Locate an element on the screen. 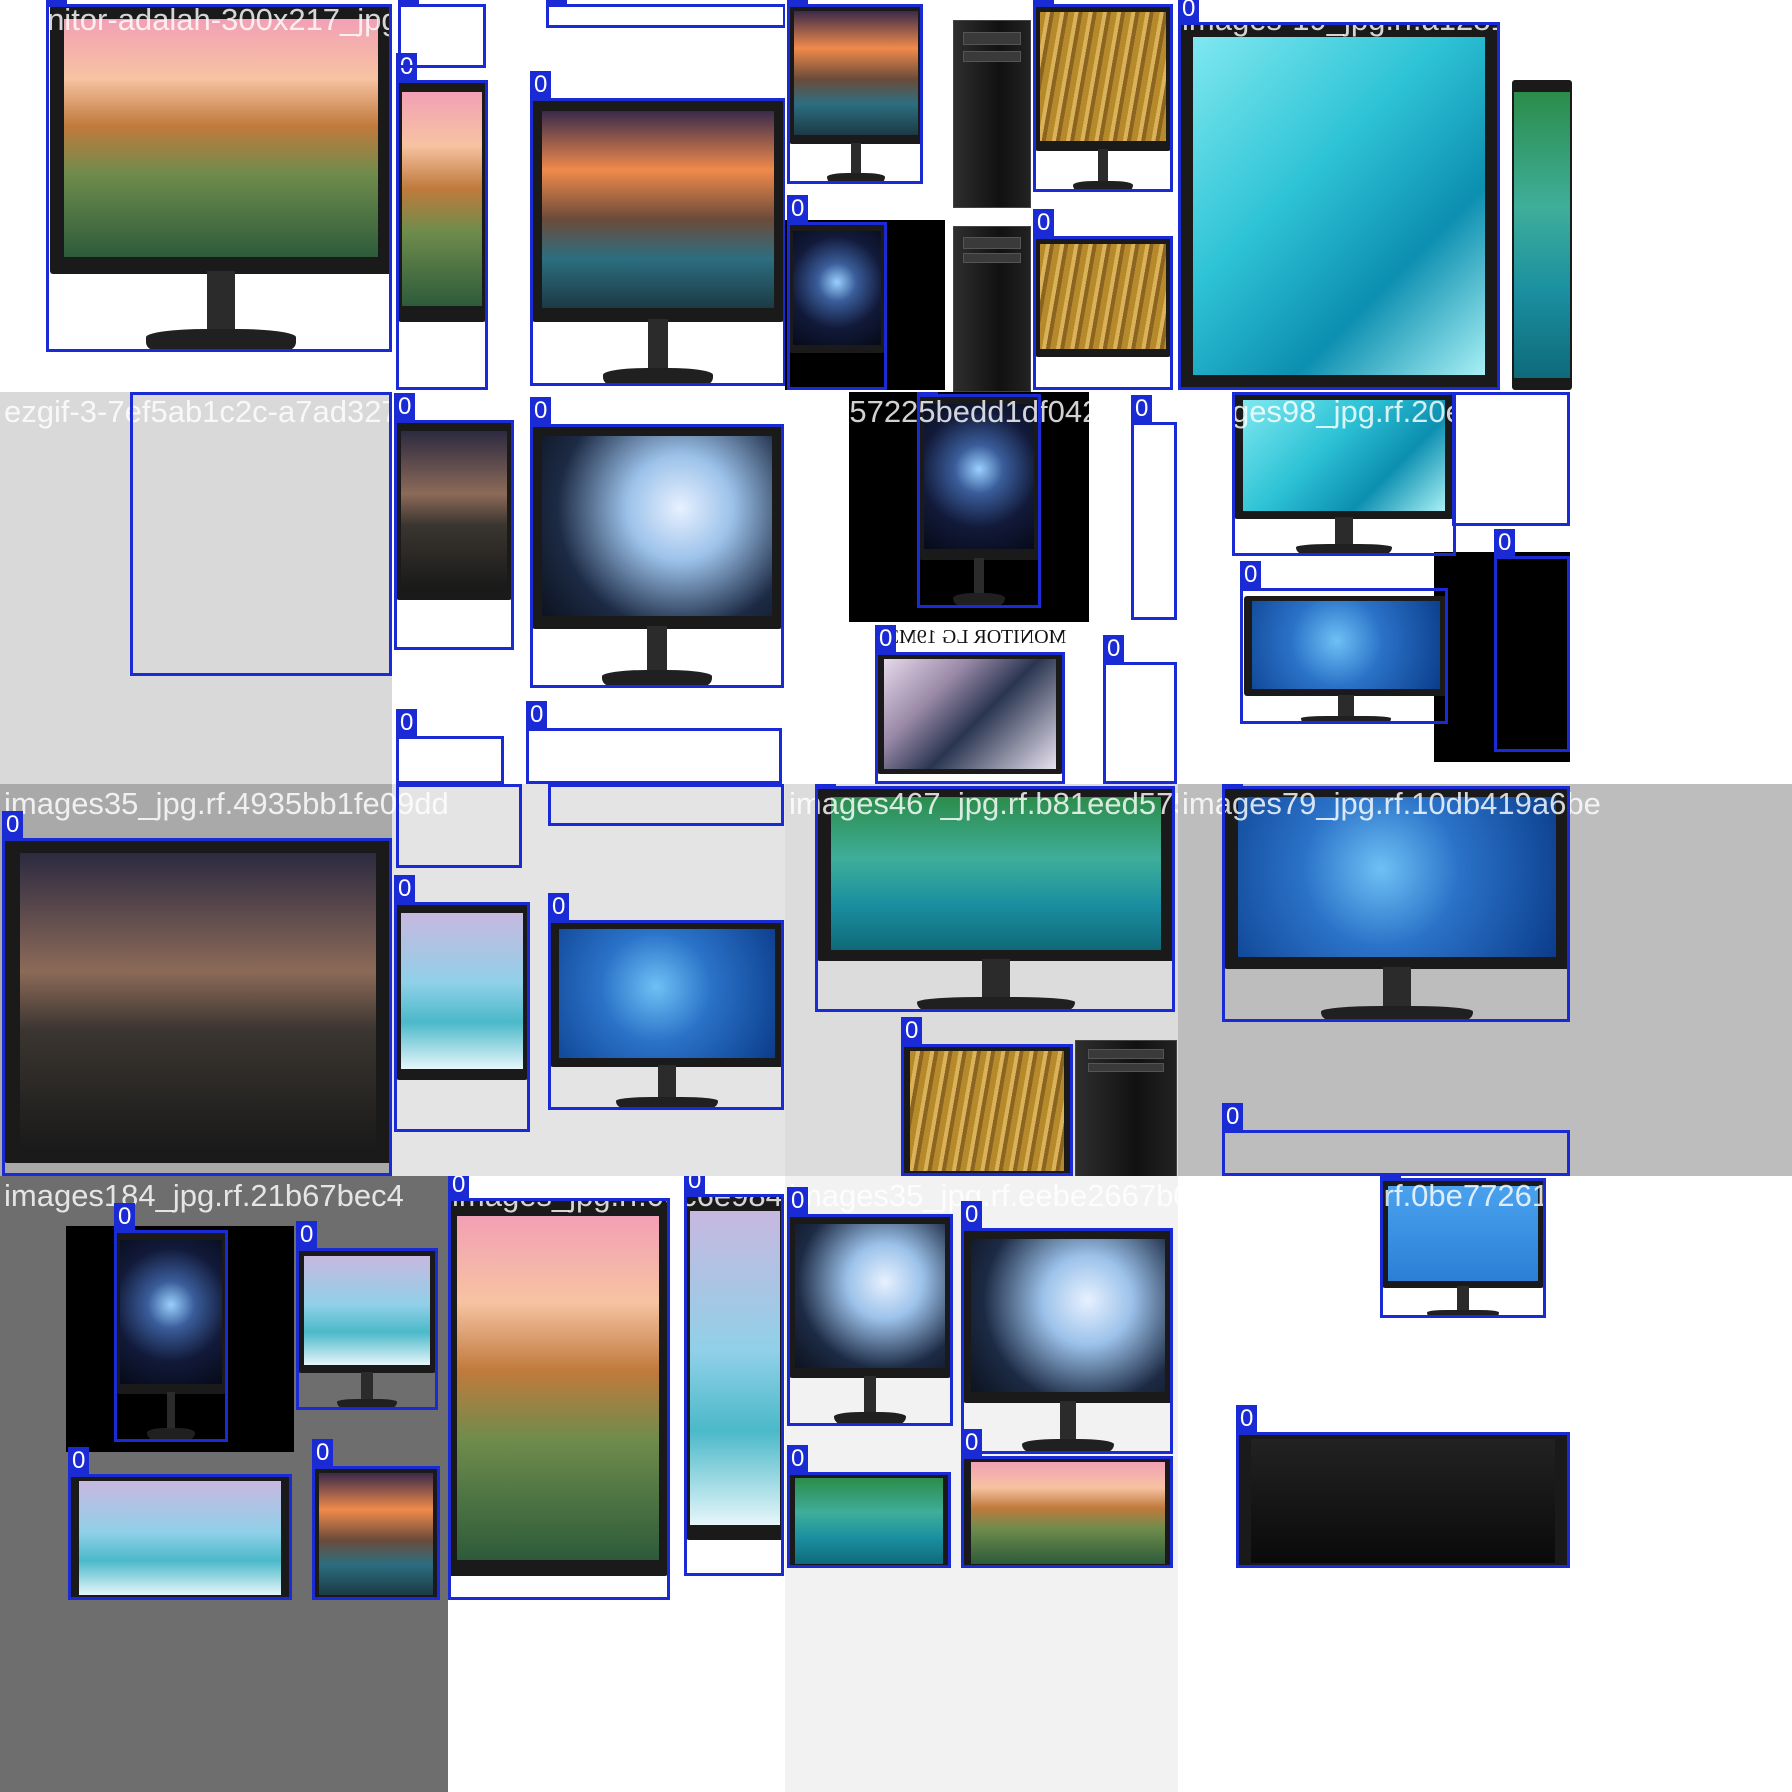 Image resolution: width=1792 pixels, height=1792 pixels. mosaic-tile-14: images_jpg.rf.06c6e9848c 0 0 is located at coordinates (616, 1484).